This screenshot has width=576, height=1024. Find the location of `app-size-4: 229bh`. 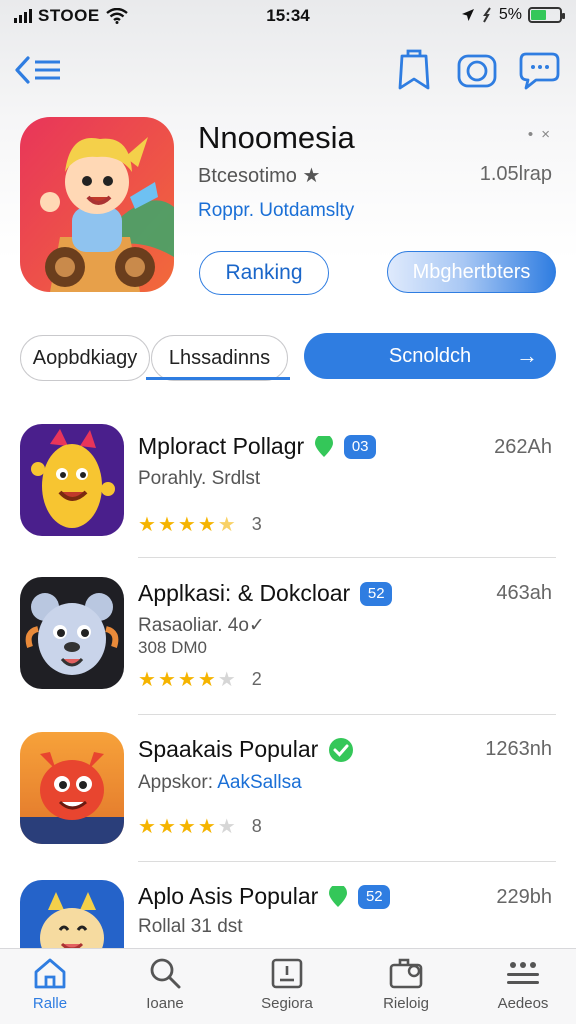

app-size-4: 229bh is located at coordinates (524, 897).